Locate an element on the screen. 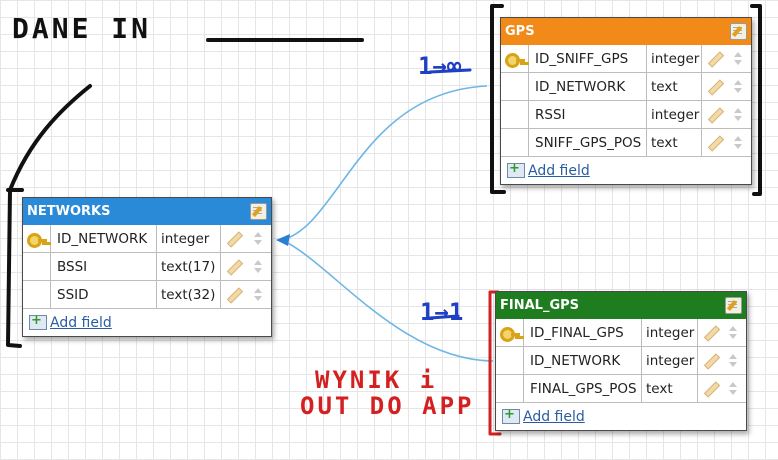 The width and height of the screenshot is (778, 460). gps-right-bracket-stroke is located at coordinates (756, 100).